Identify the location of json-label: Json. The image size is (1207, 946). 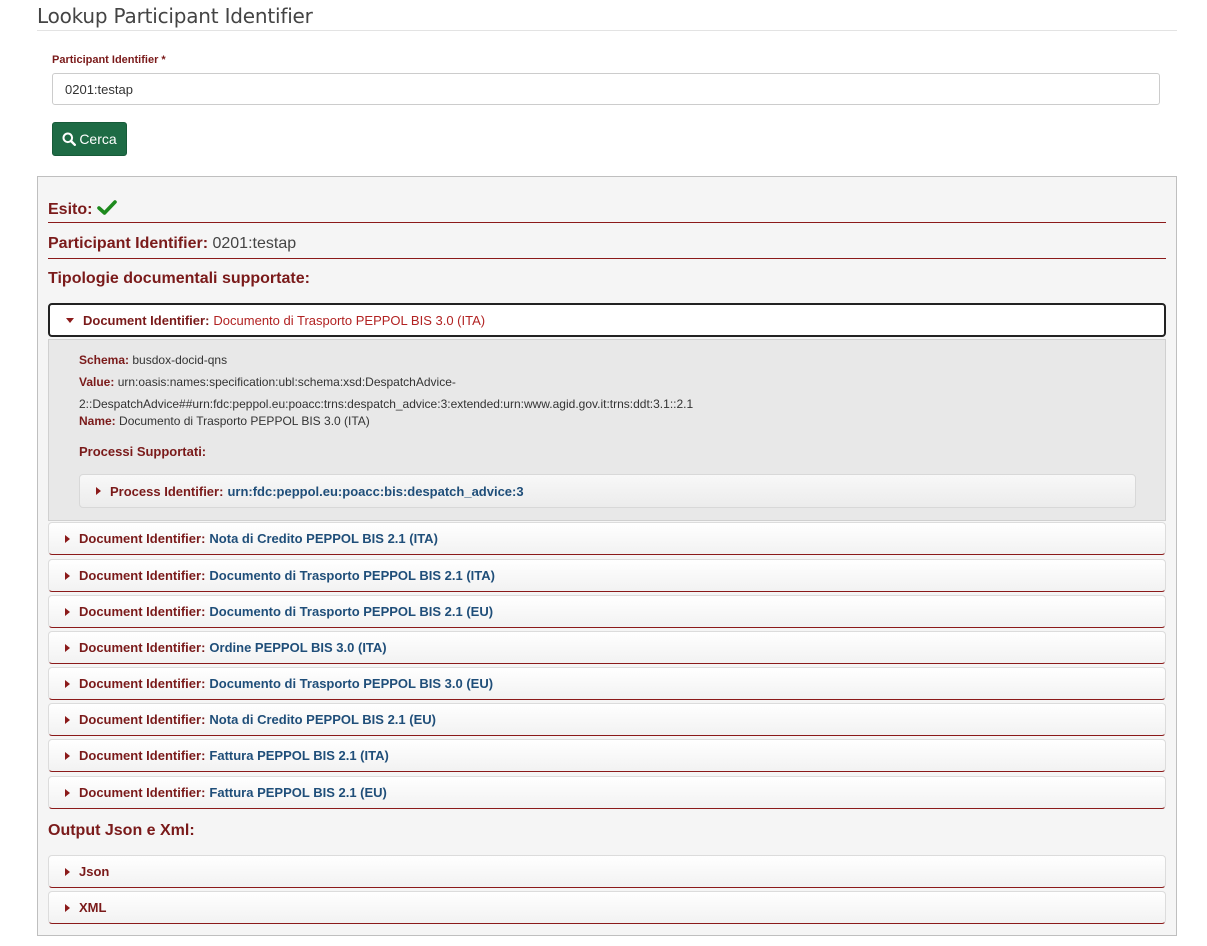
(94, 871).